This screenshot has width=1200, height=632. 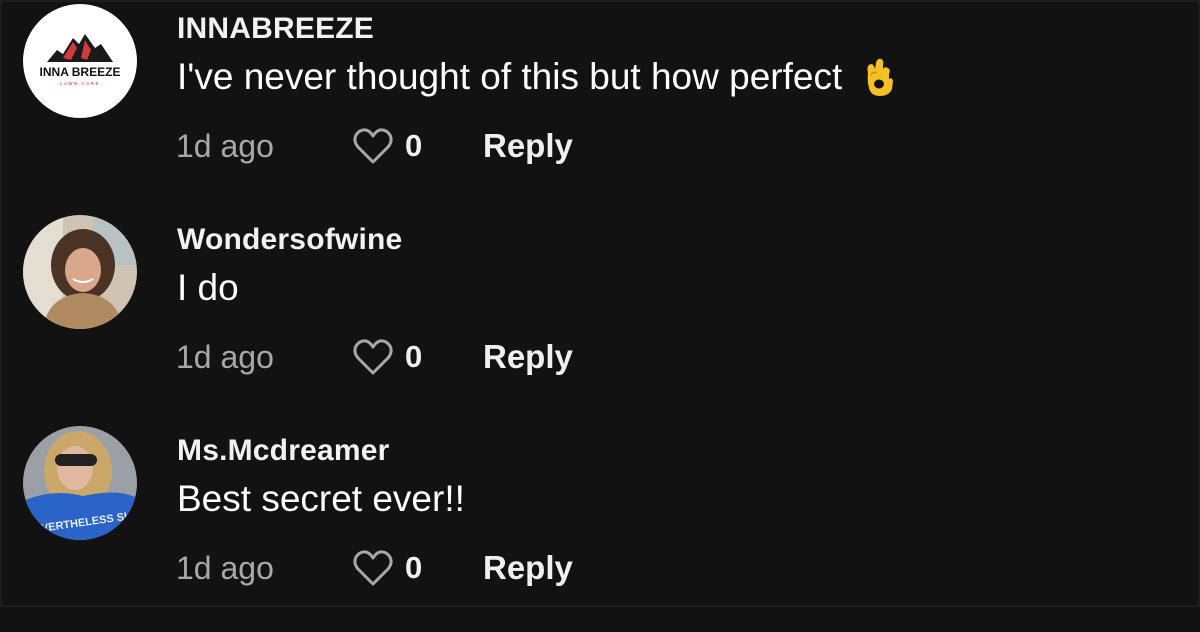 I want to click on comment-text: Best secret ever!!, so click(x=321, y=499).